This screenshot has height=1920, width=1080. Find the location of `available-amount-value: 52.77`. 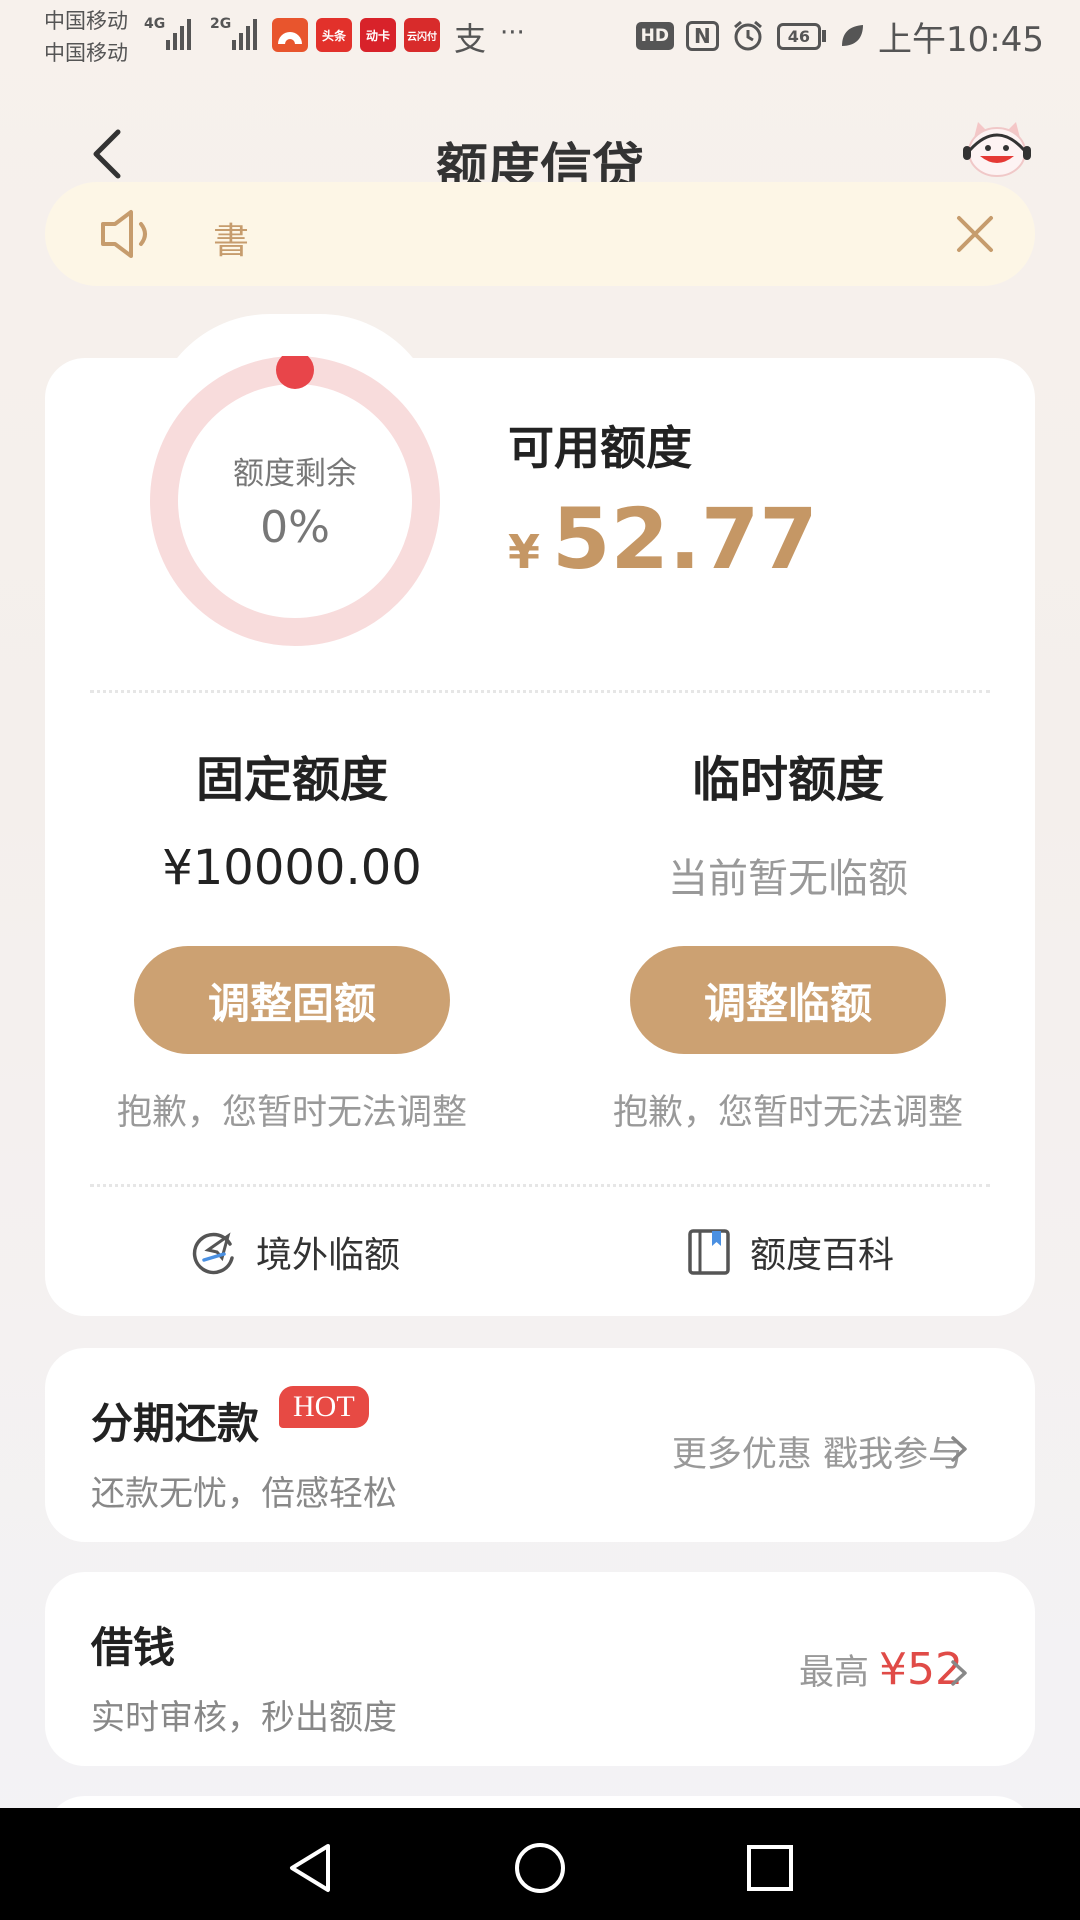

available-amount-value: 52.77 is located at coordinates (685, 539).